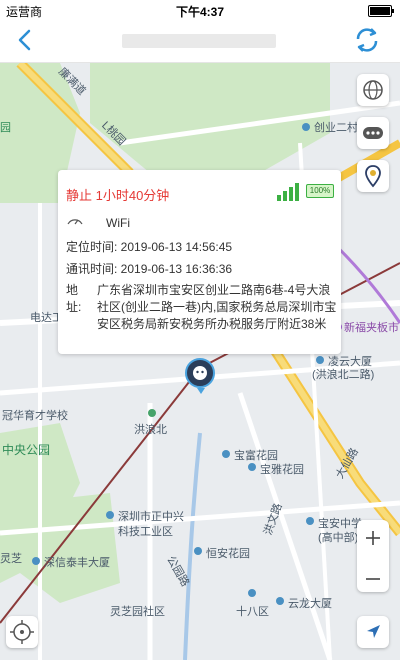  I want to click on device-location-button, so click(373, 176).